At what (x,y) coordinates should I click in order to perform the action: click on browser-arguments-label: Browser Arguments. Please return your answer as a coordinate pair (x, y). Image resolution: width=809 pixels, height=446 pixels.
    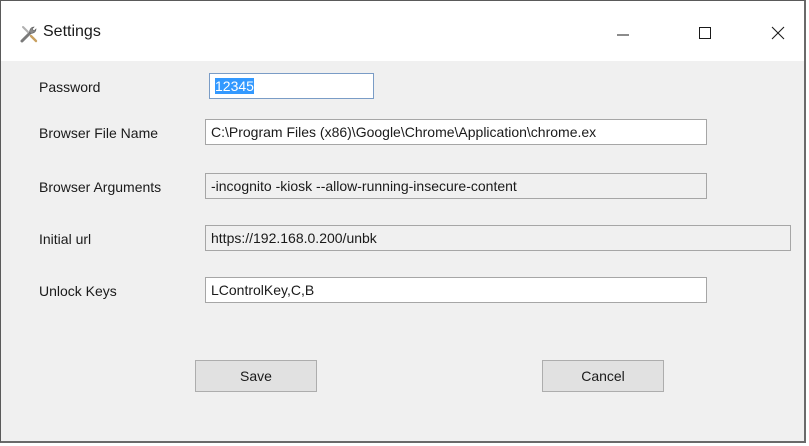
    Looking at the image, I should click on (100, 187).